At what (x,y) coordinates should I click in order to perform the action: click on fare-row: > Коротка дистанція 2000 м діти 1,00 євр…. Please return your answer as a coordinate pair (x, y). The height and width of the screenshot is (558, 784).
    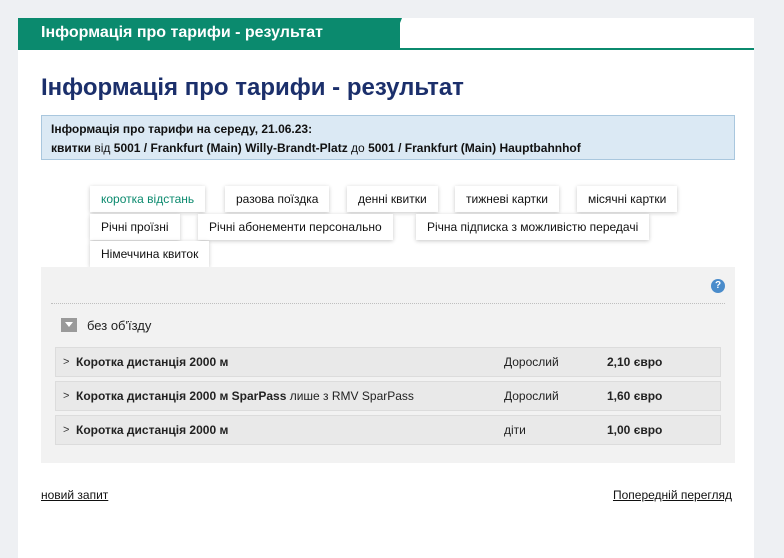
    Looking at the image, I should click on (388, 430).